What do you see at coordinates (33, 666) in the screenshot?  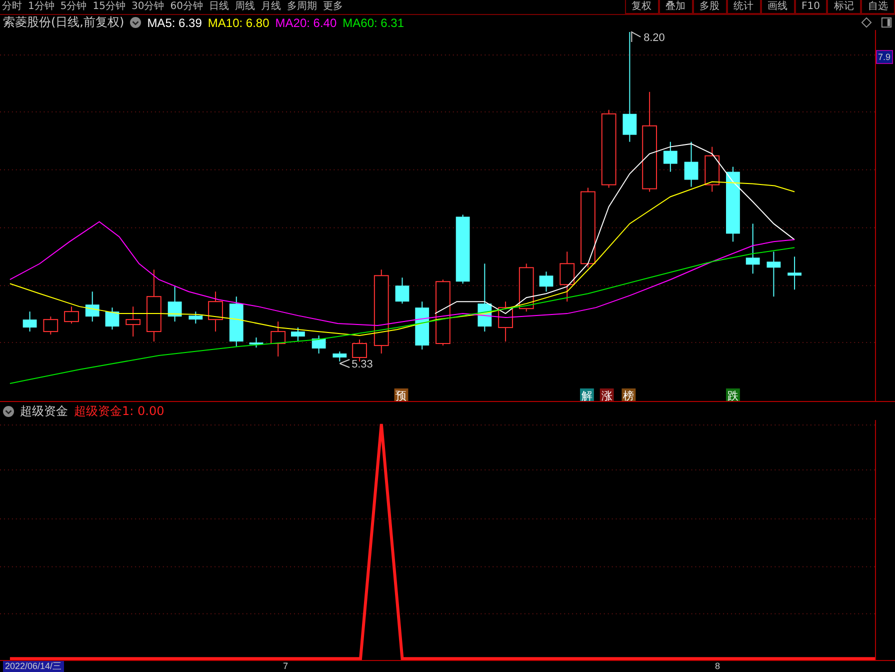 I see `cursor-date: 2022/06/14/三` at bounding box center [33, 666].